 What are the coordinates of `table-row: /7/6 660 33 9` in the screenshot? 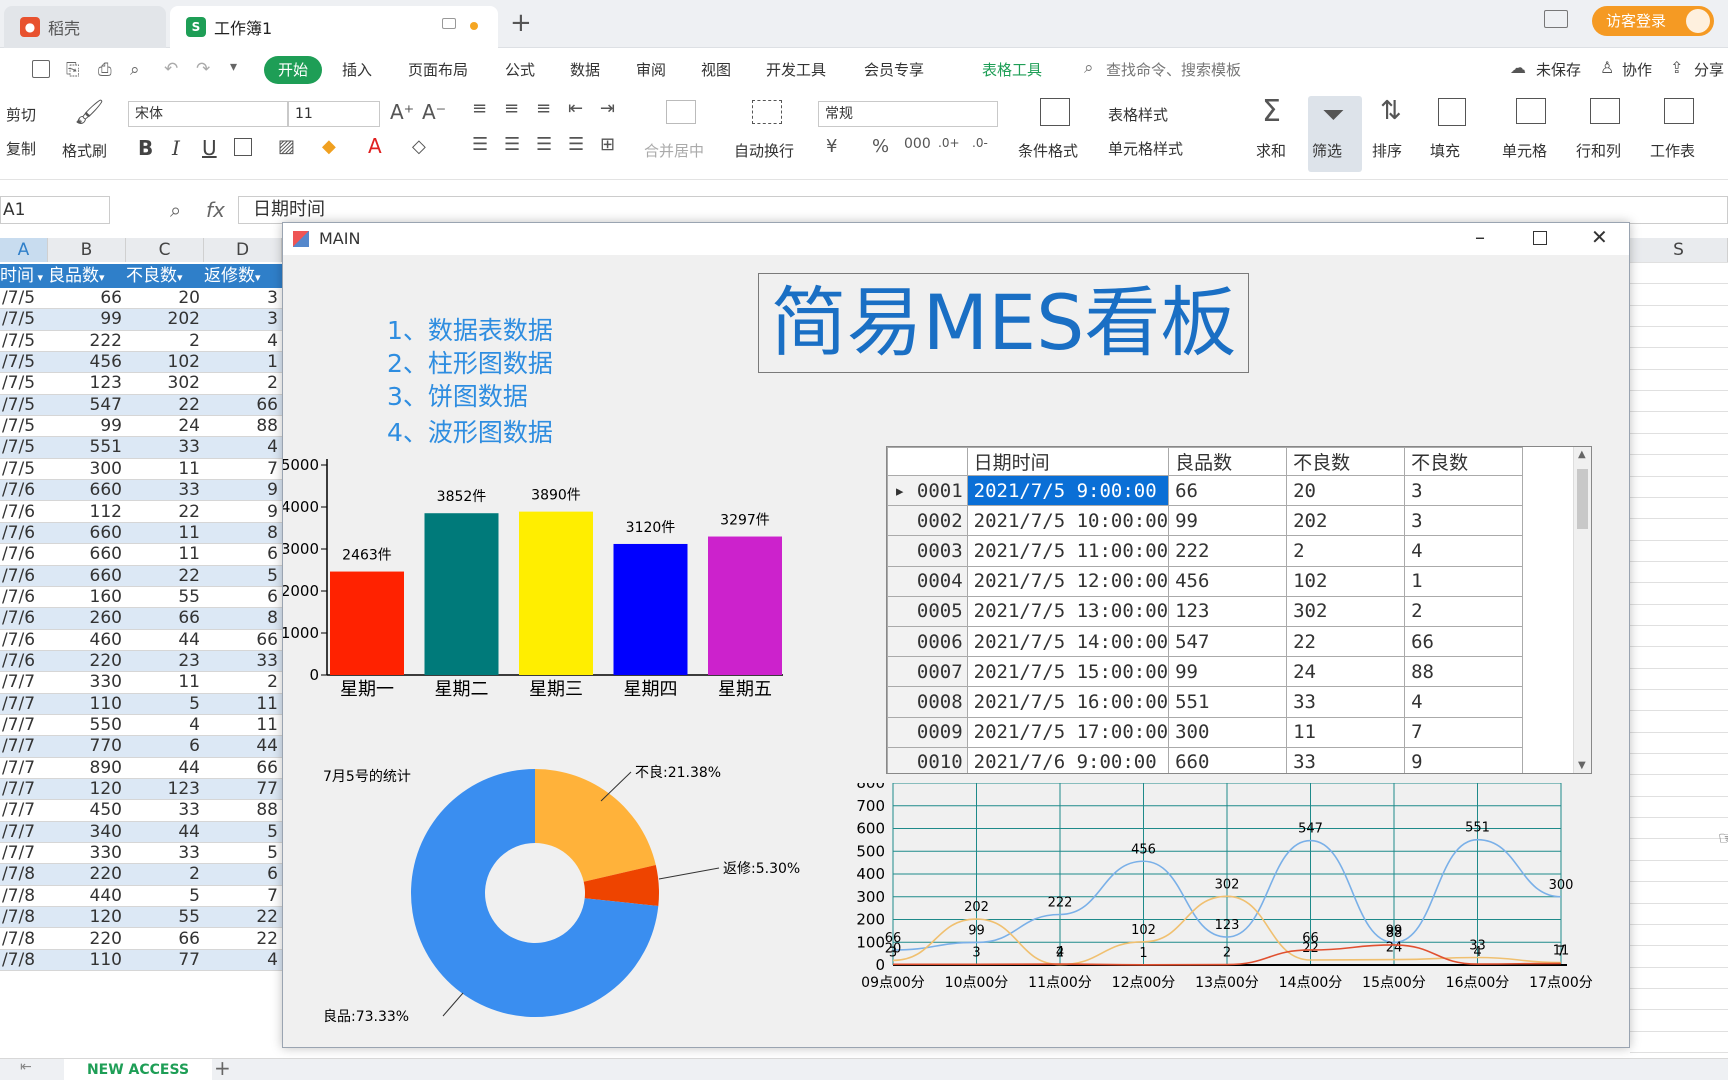 It's located at (141, 491).